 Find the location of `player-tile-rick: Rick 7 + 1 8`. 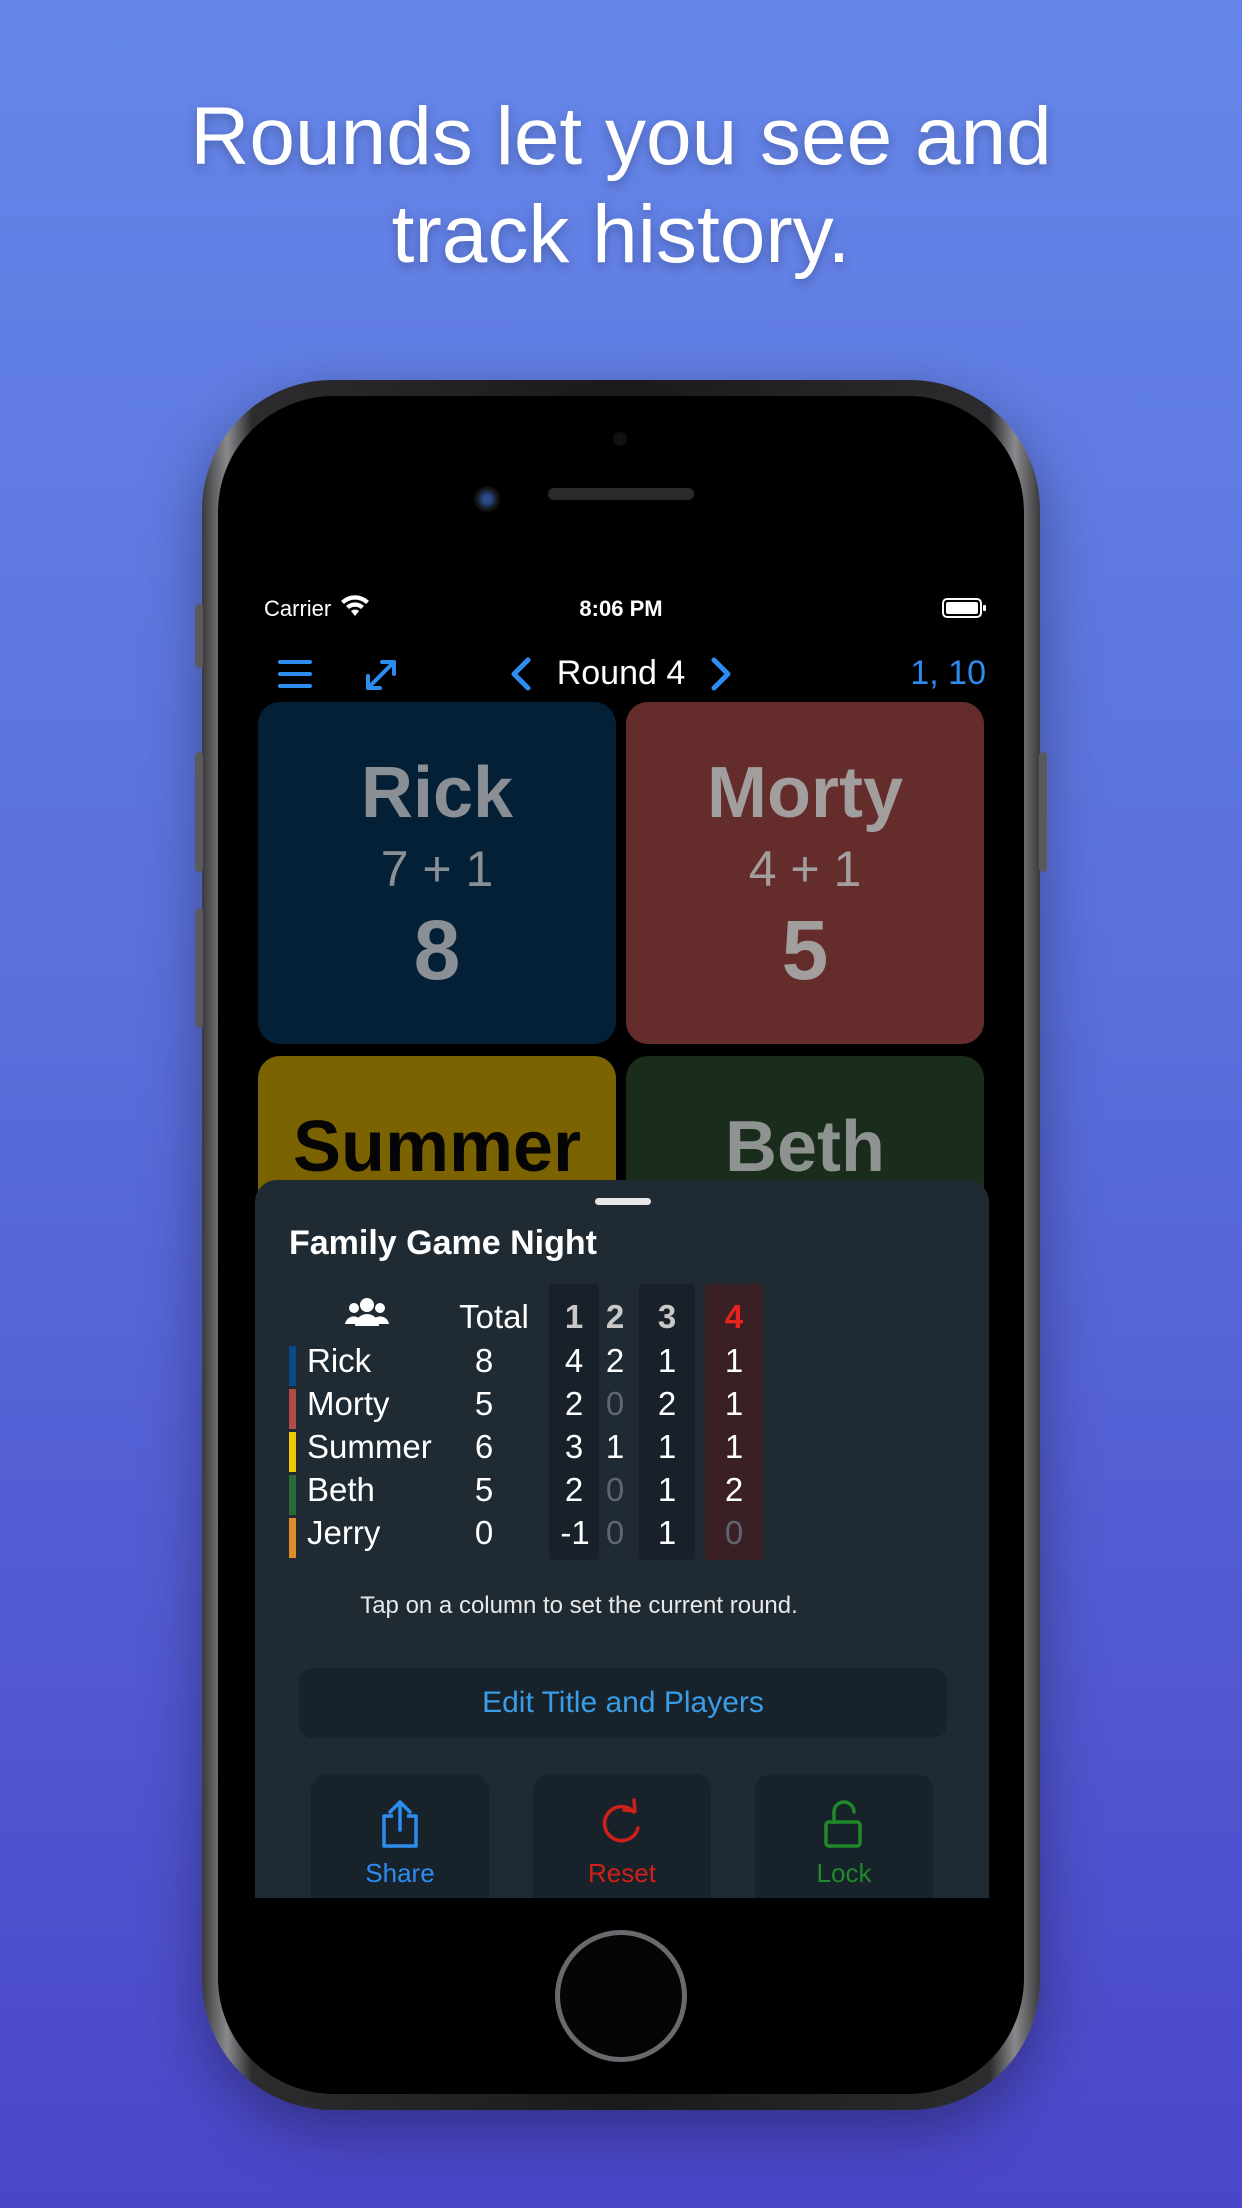

player-tile-rick: Rick 7 + 1 8 is located at coordinates (437, 873).